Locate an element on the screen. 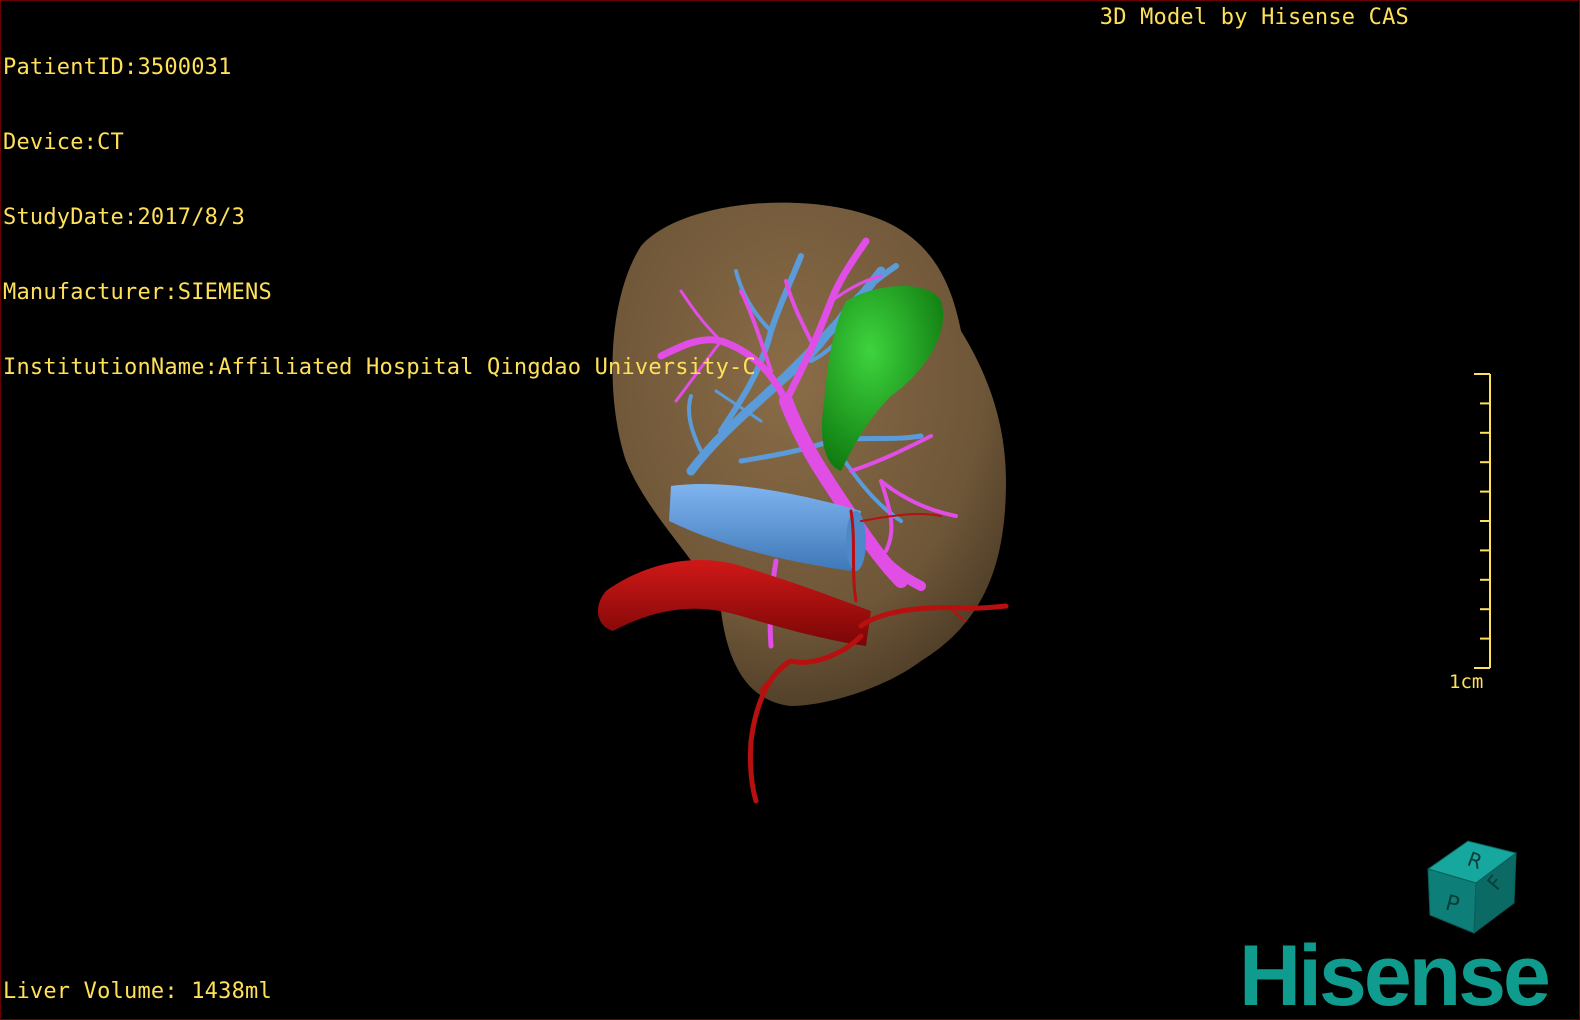 The width and height of the screenshot is (1580, 1020). scale-bar is located at coordinates (1482, 521).